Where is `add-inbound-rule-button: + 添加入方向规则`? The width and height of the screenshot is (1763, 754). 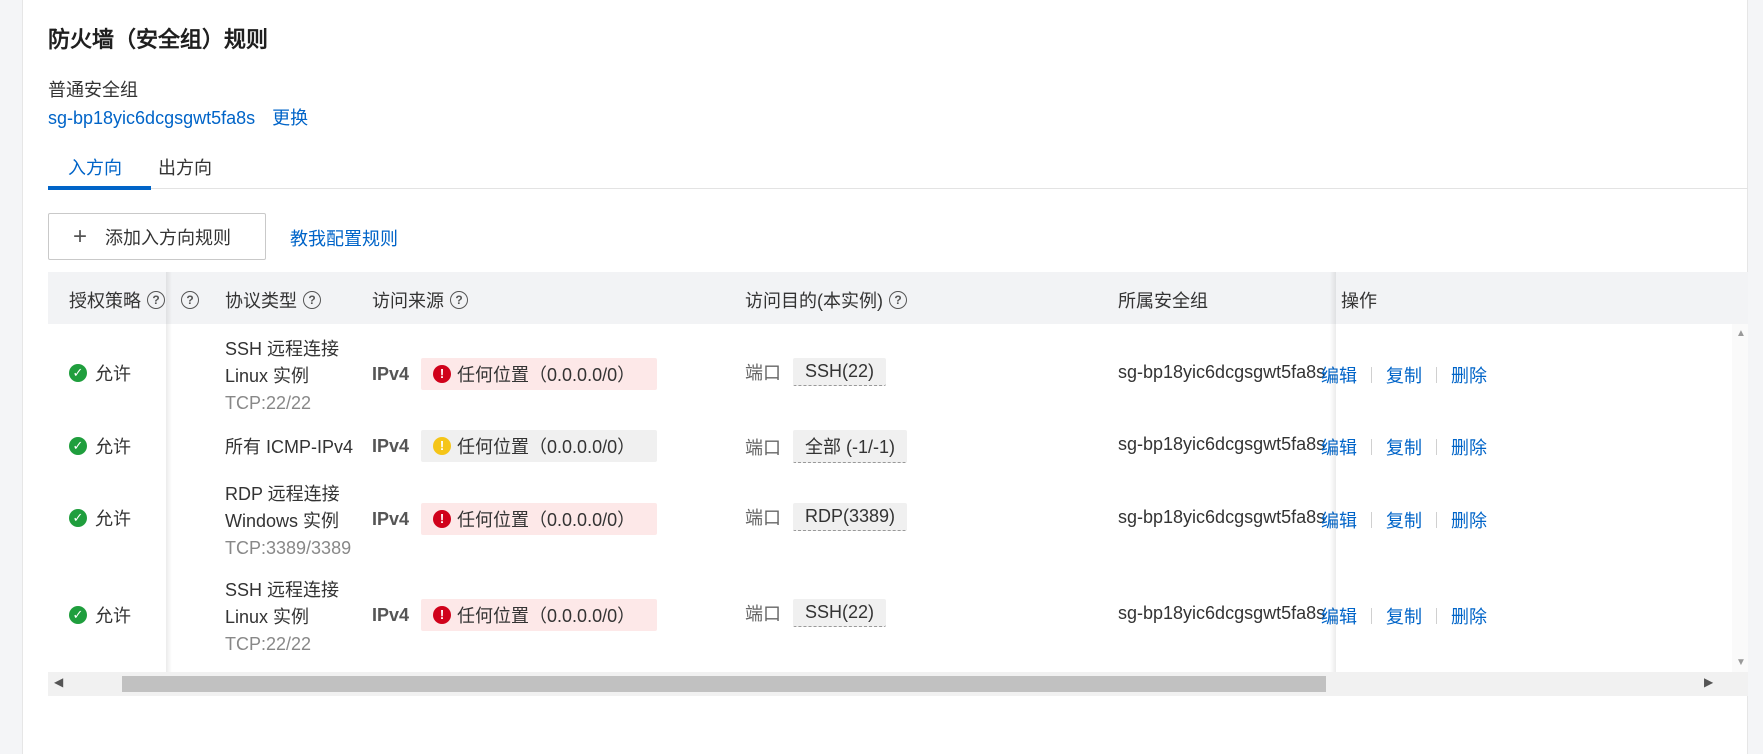
add-inbound-rule-button: + 添加入方向规则 is located at coordinates (157, 236).